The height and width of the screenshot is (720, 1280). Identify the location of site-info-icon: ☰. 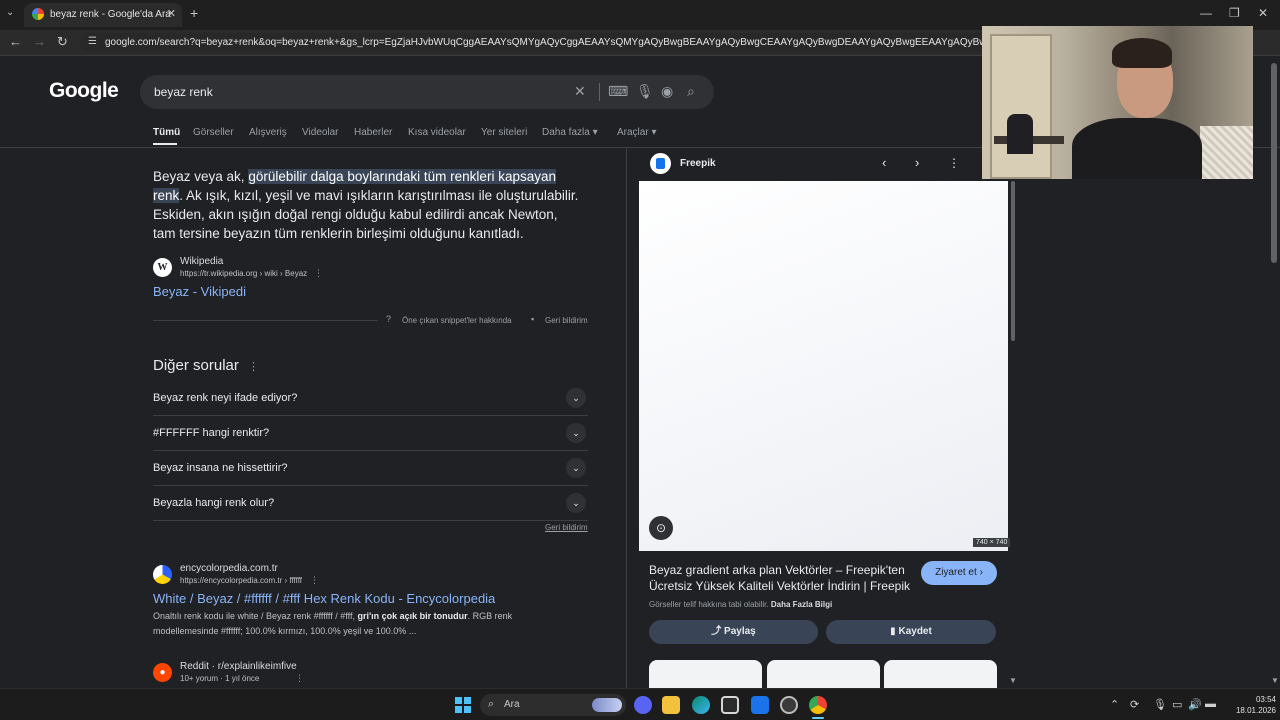
(92, 41).